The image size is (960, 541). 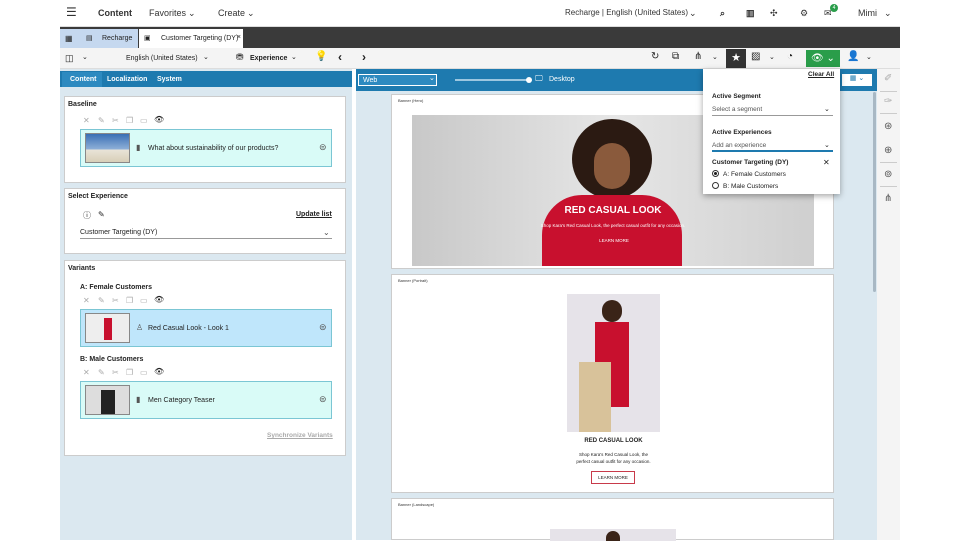 What do you see at coordinates (888, 101) in the screenshot?
I see `pencil-slash-icon: ✑` at bounding box center [888, 101].